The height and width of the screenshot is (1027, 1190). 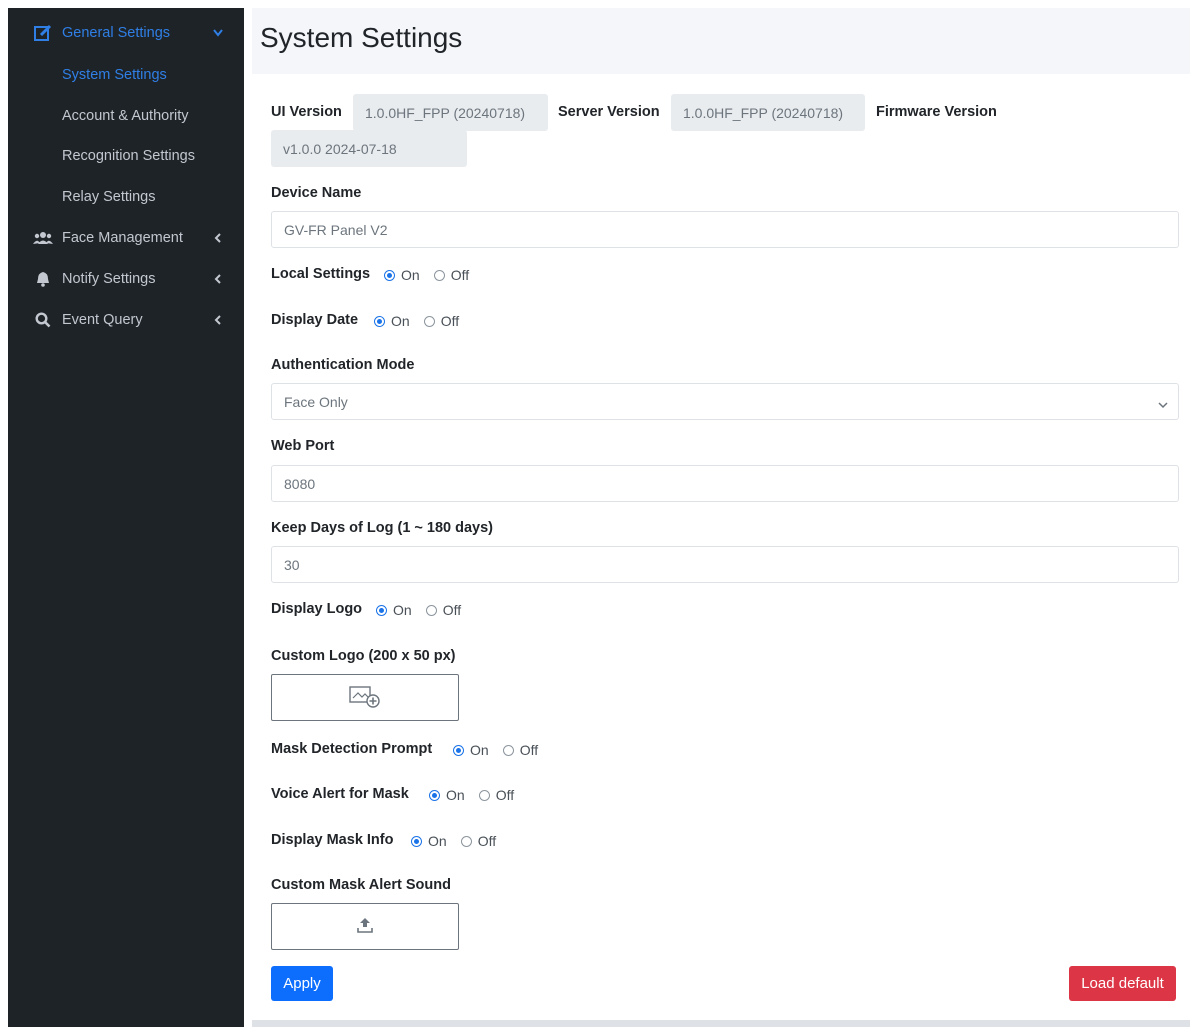 What do you see at coordinates (379, 321) in the screenshot?
I see `display-date-on-radio` at bounding box center [379, 321].